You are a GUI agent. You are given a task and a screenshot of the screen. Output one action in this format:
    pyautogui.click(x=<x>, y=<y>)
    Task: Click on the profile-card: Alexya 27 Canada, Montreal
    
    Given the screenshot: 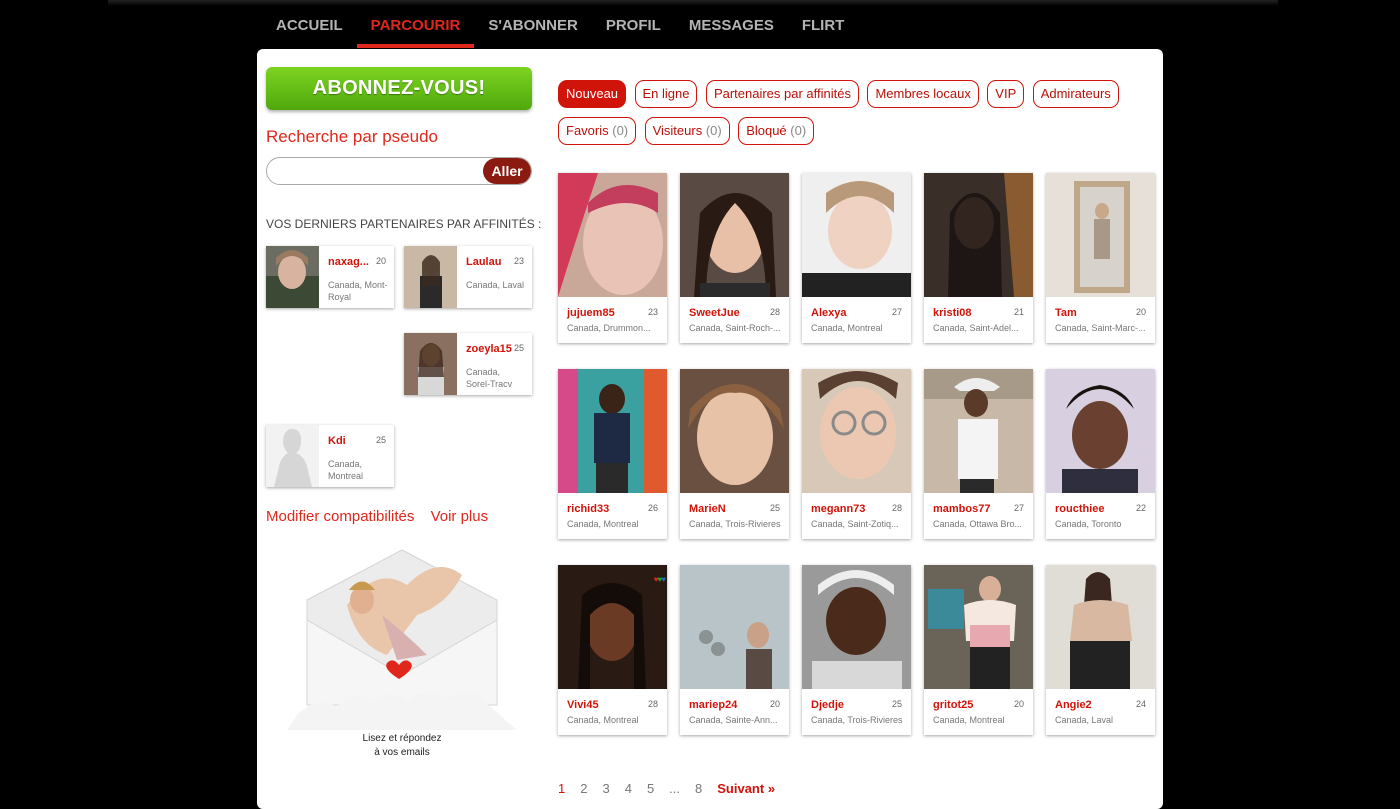 What is the action you would take?
    pyautogui.click(x=856, y=258)
    